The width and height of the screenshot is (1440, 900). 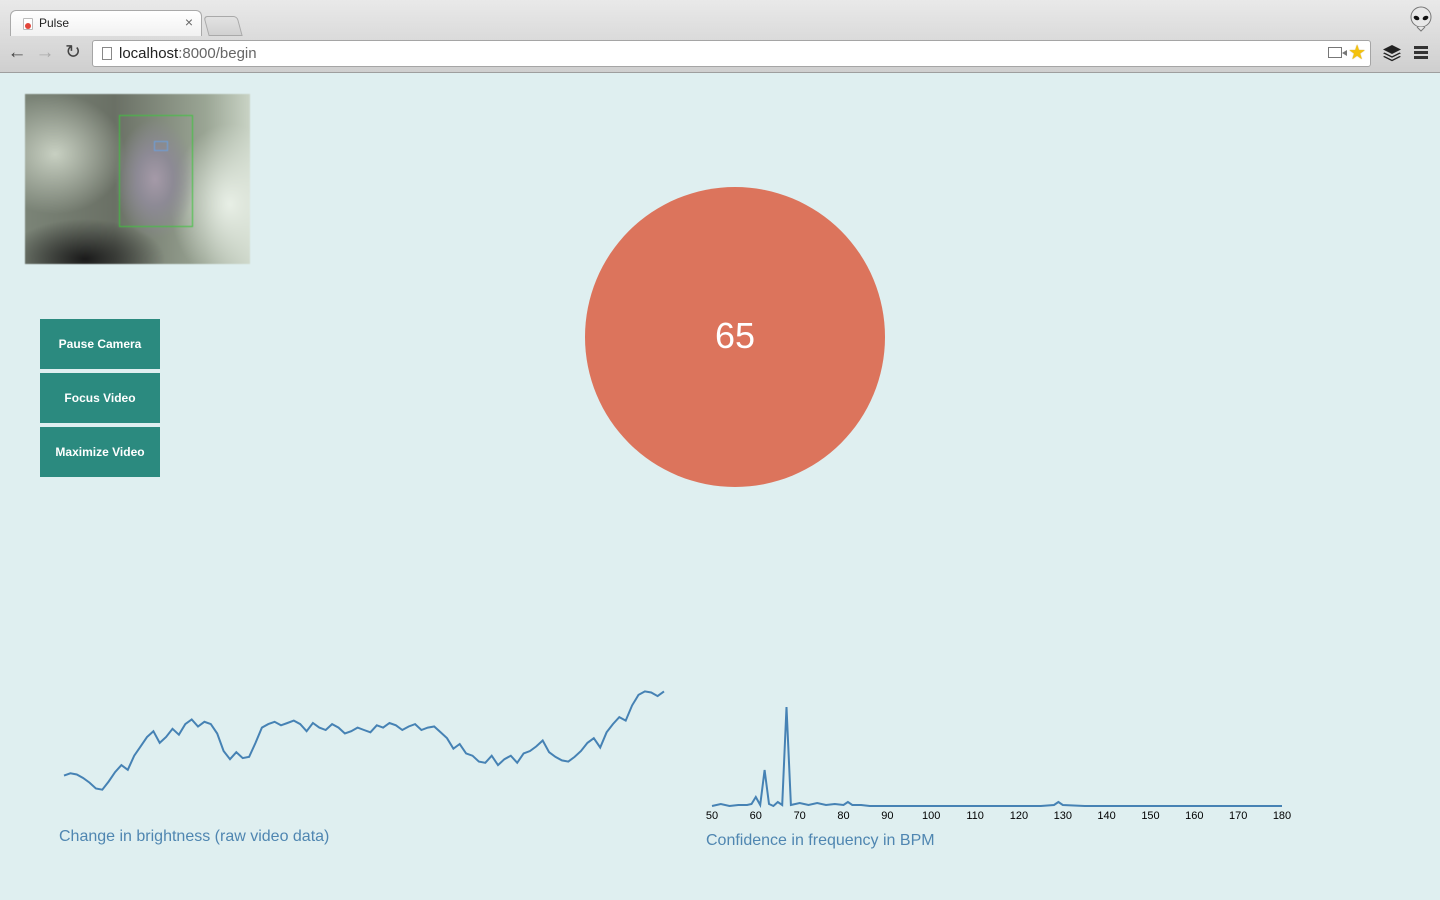 What do you see at coordinates (677, 756) in the screenshot?
I see `charts-layer: 50 60 70 80 90 100 110 120 130 140 150 160 170 180` at bounding box center [677, 756].